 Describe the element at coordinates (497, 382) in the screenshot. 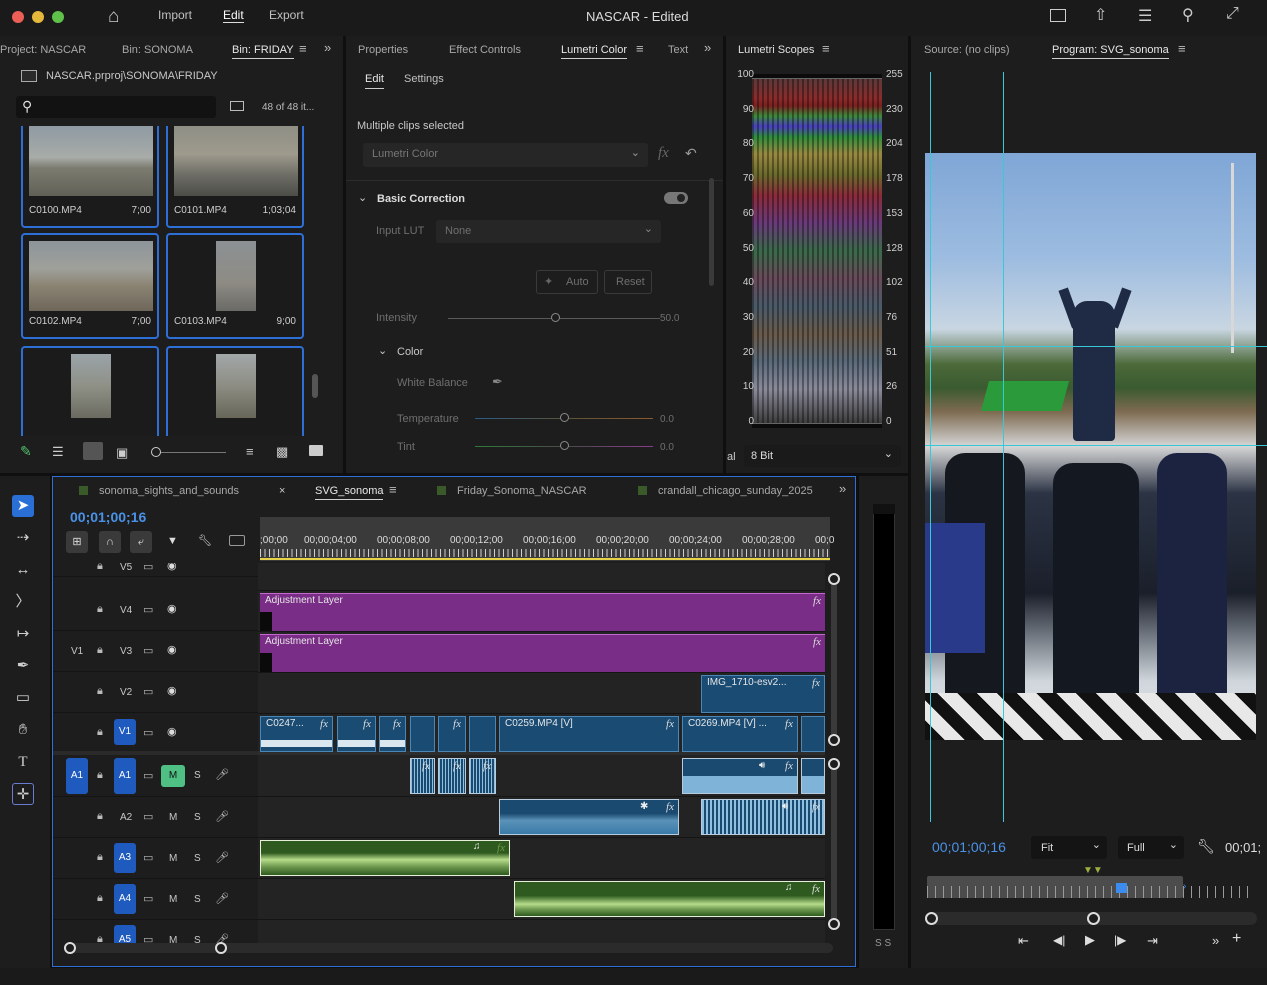

I see `eyedropper-icon: ✒` at that location.